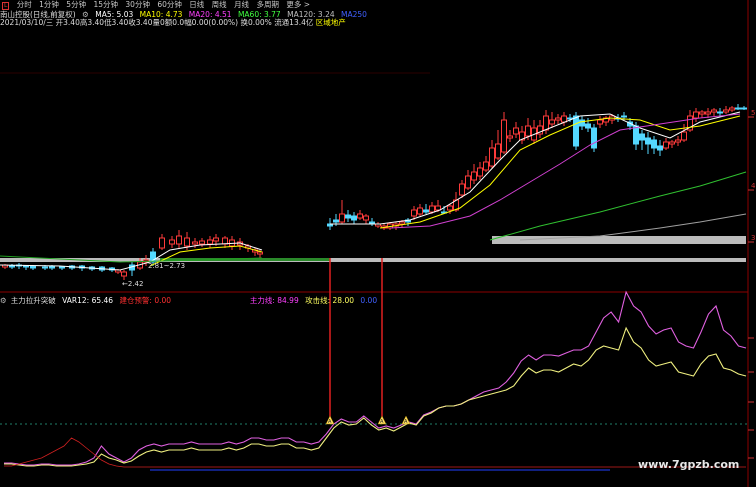 This screenshot has height=487, width=756. I want to click on high-label: 高3.40, so click(92, 22).